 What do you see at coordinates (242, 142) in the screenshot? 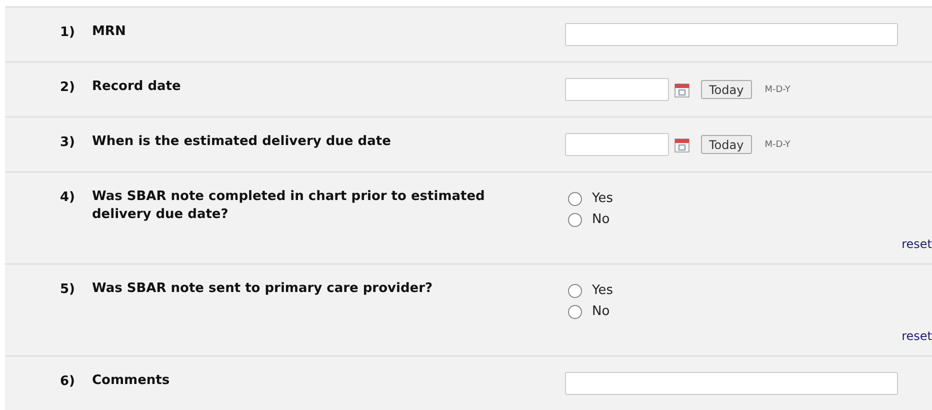
I see `question-label: When is the estimated delivery due date` at bounding box center [242, 142].